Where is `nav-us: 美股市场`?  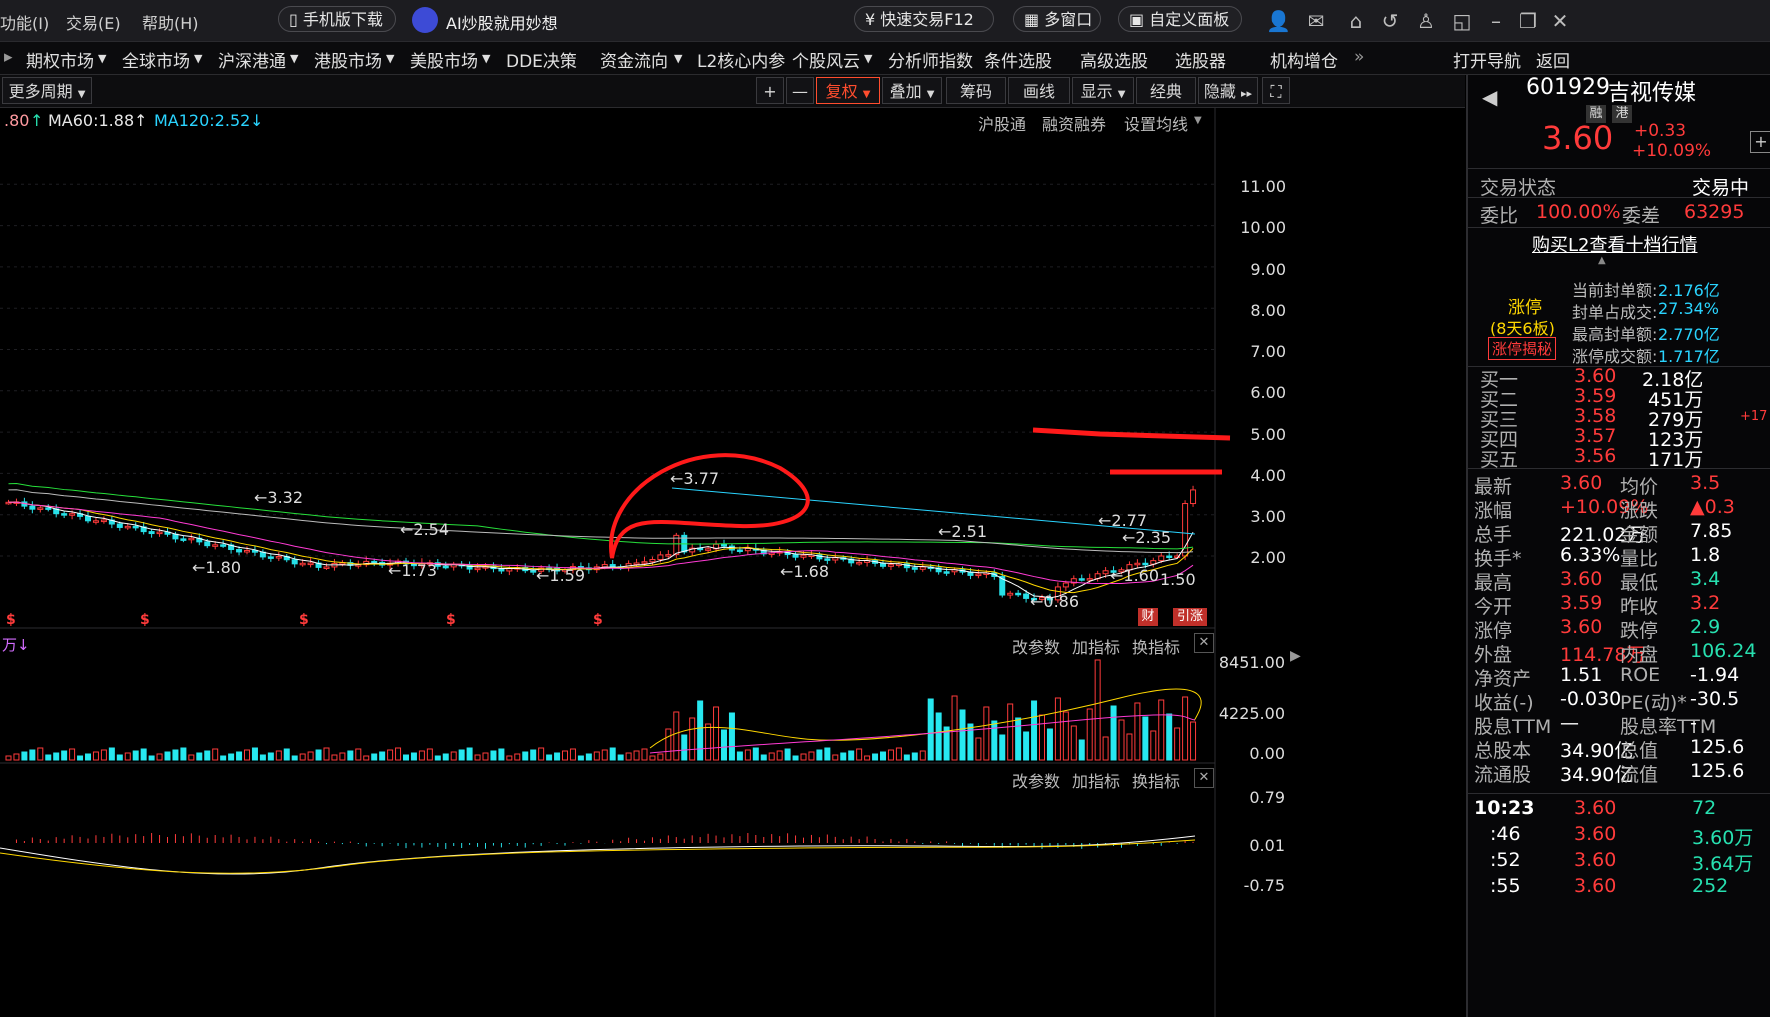
nav-us: 美股市场 is located at coordinates (444, 59).